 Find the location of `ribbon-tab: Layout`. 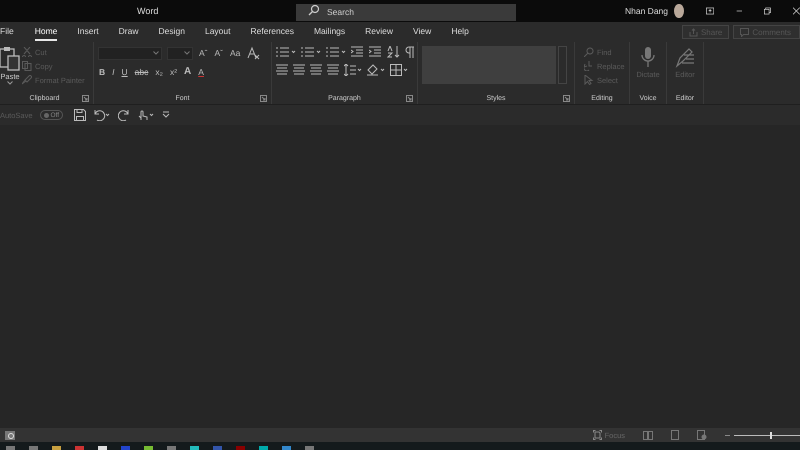

ribbon-tab: Layout is located at coordinates (217, 32).